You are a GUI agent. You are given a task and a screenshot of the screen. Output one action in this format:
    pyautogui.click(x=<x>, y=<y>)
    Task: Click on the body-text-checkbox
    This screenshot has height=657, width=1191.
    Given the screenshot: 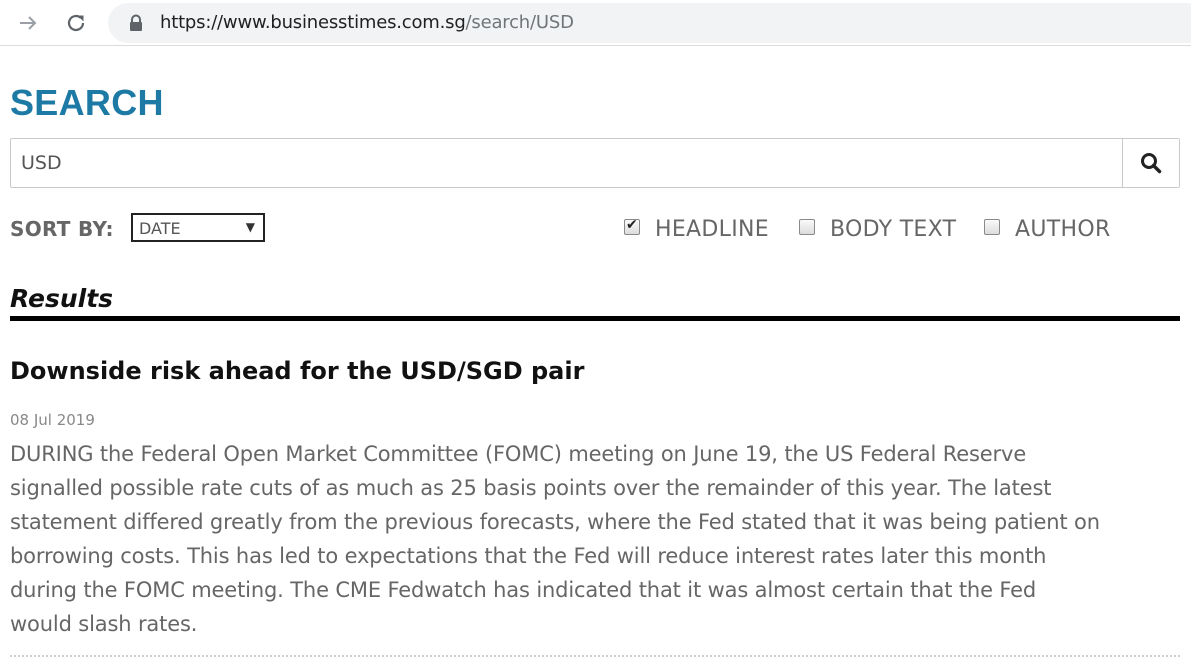 What is the action you would take?
    pyautogui.click(x=807, y=226)
    